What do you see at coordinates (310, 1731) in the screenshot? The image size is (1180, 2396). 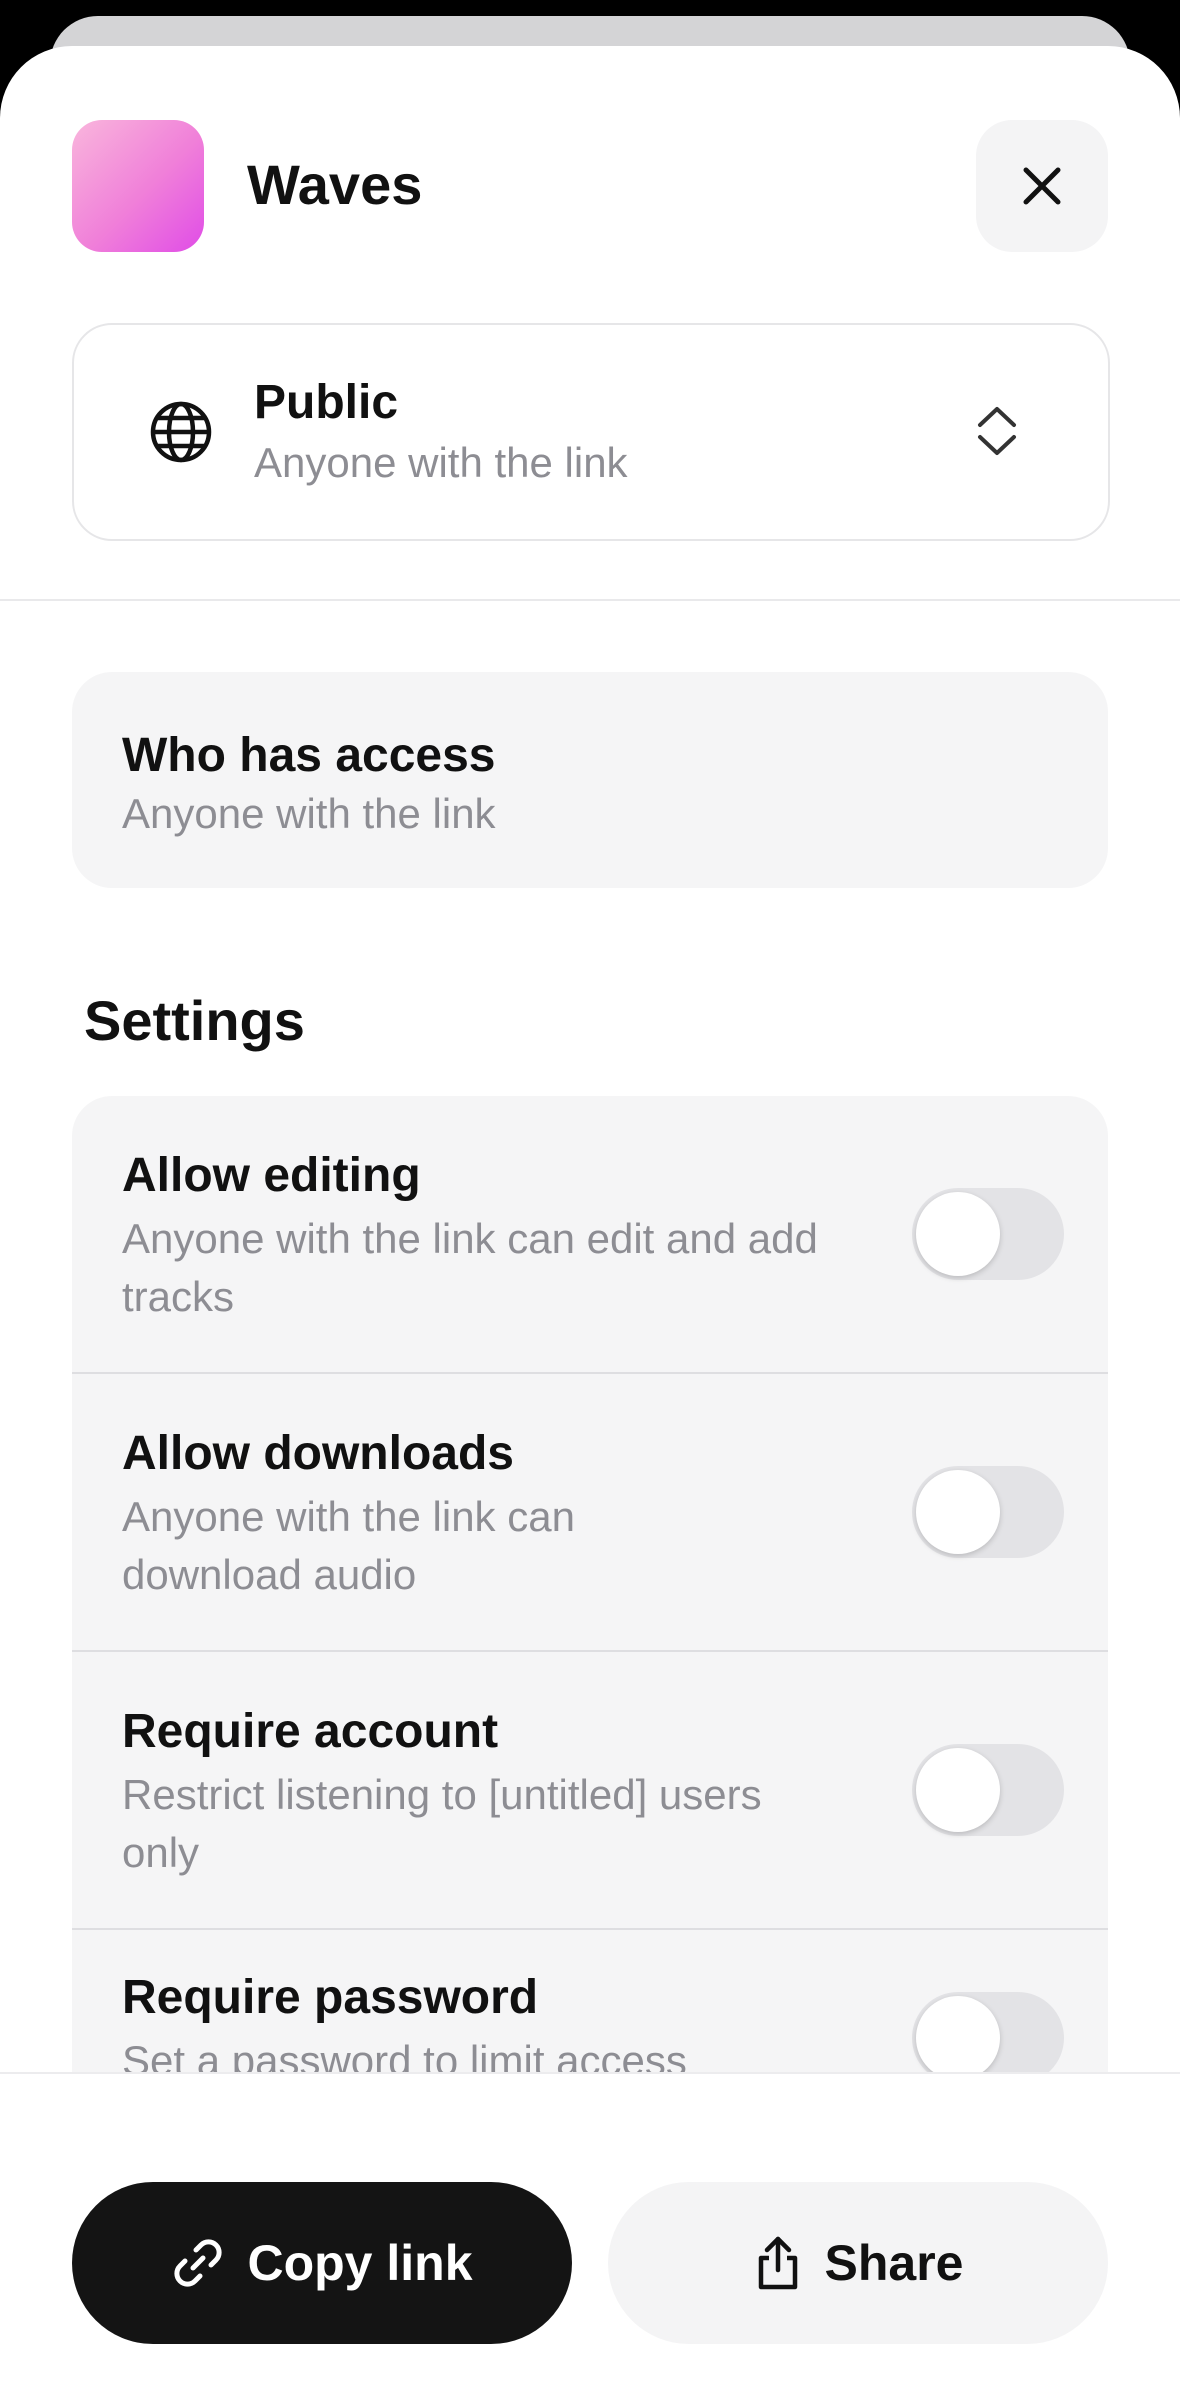 I see `setting-title: Require account` at bounding box center [310, 1731].